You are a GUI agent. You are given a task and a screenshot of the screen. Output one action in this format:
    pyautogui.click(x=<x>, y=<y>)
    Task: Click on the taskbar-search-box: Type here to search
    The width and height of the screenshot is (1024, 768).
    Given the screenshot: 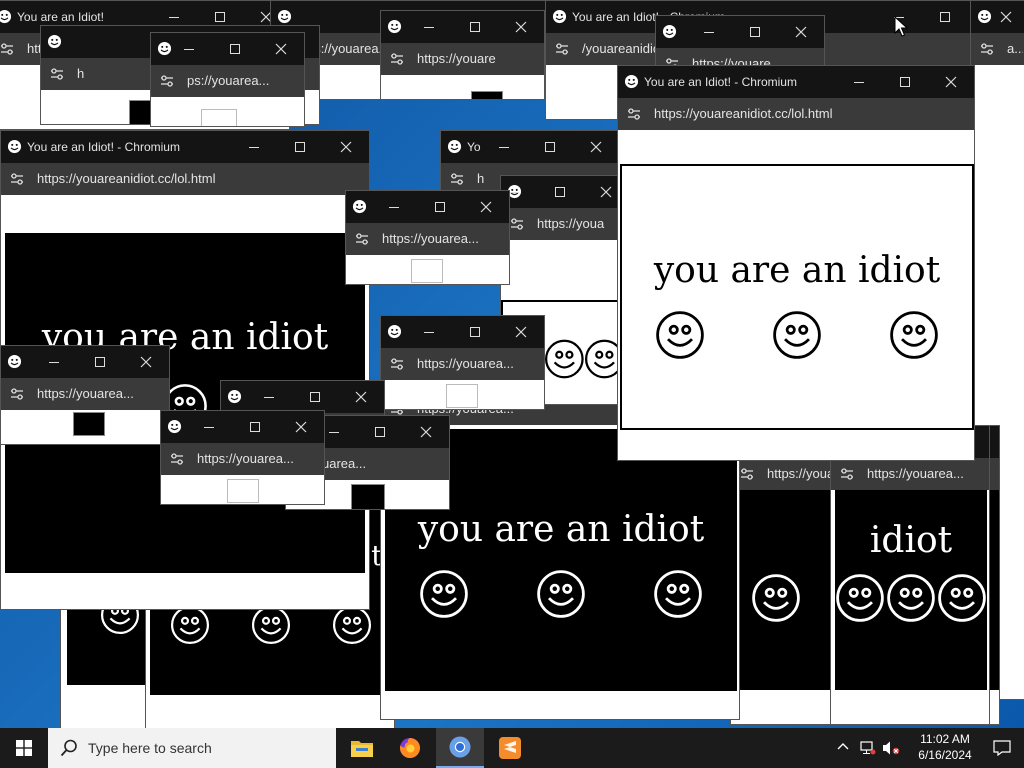 What is the action you would take?
    pyautogui.click(x=192, y=748)
    